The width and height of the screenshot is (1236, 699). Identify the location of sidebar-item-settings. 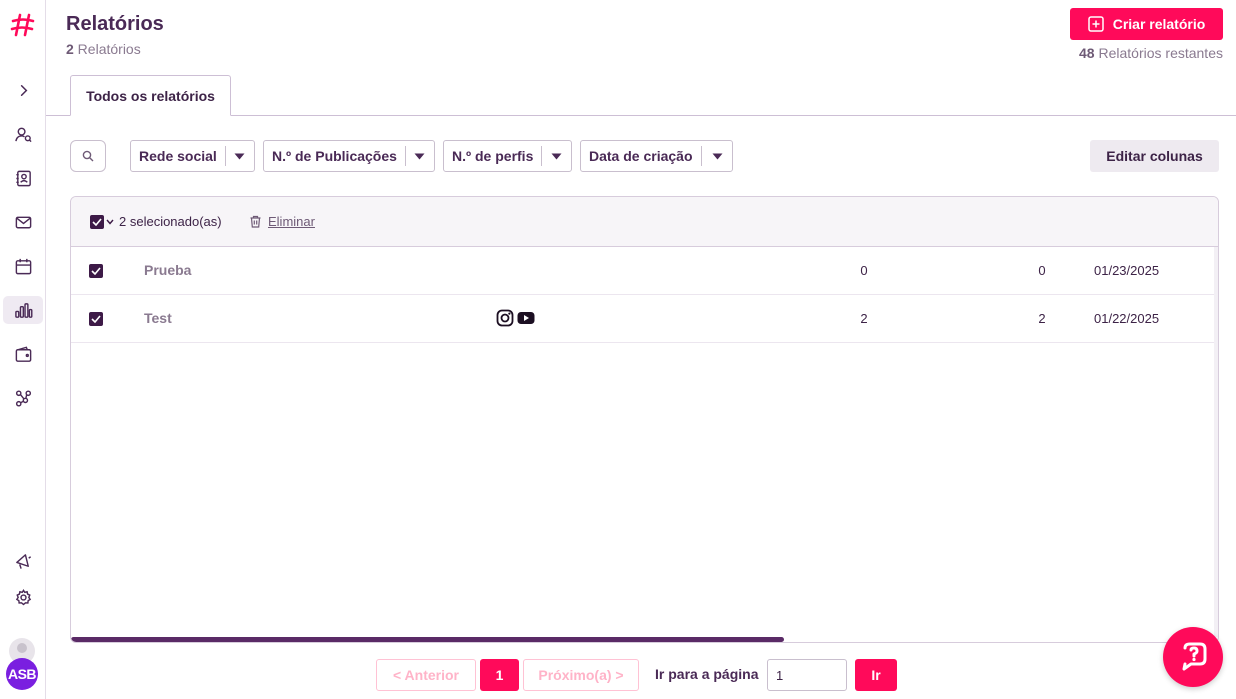
(23, 597).